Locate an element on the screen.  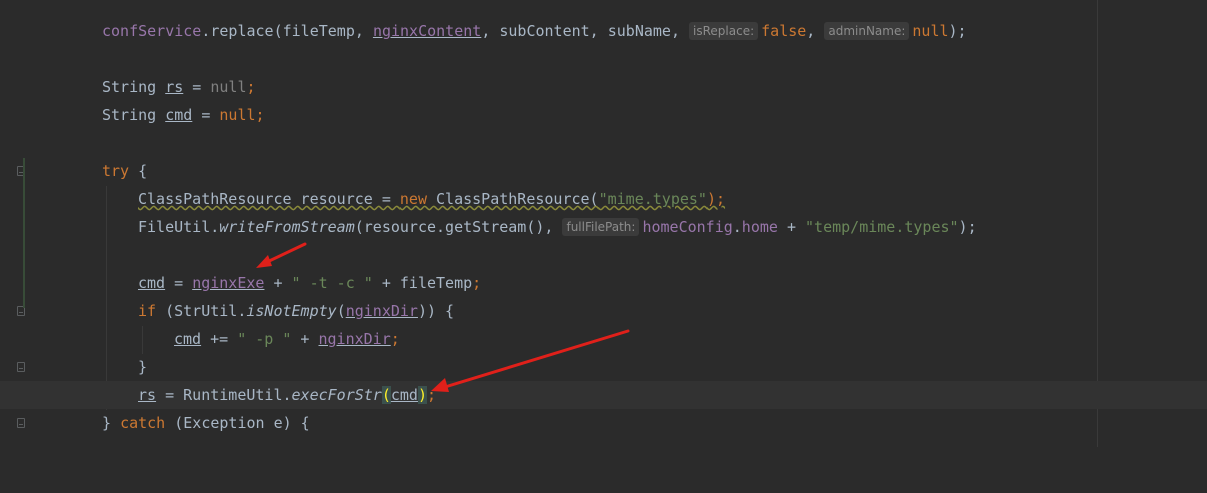
token: ClassPathResource( is located at coordinates (513, 199).